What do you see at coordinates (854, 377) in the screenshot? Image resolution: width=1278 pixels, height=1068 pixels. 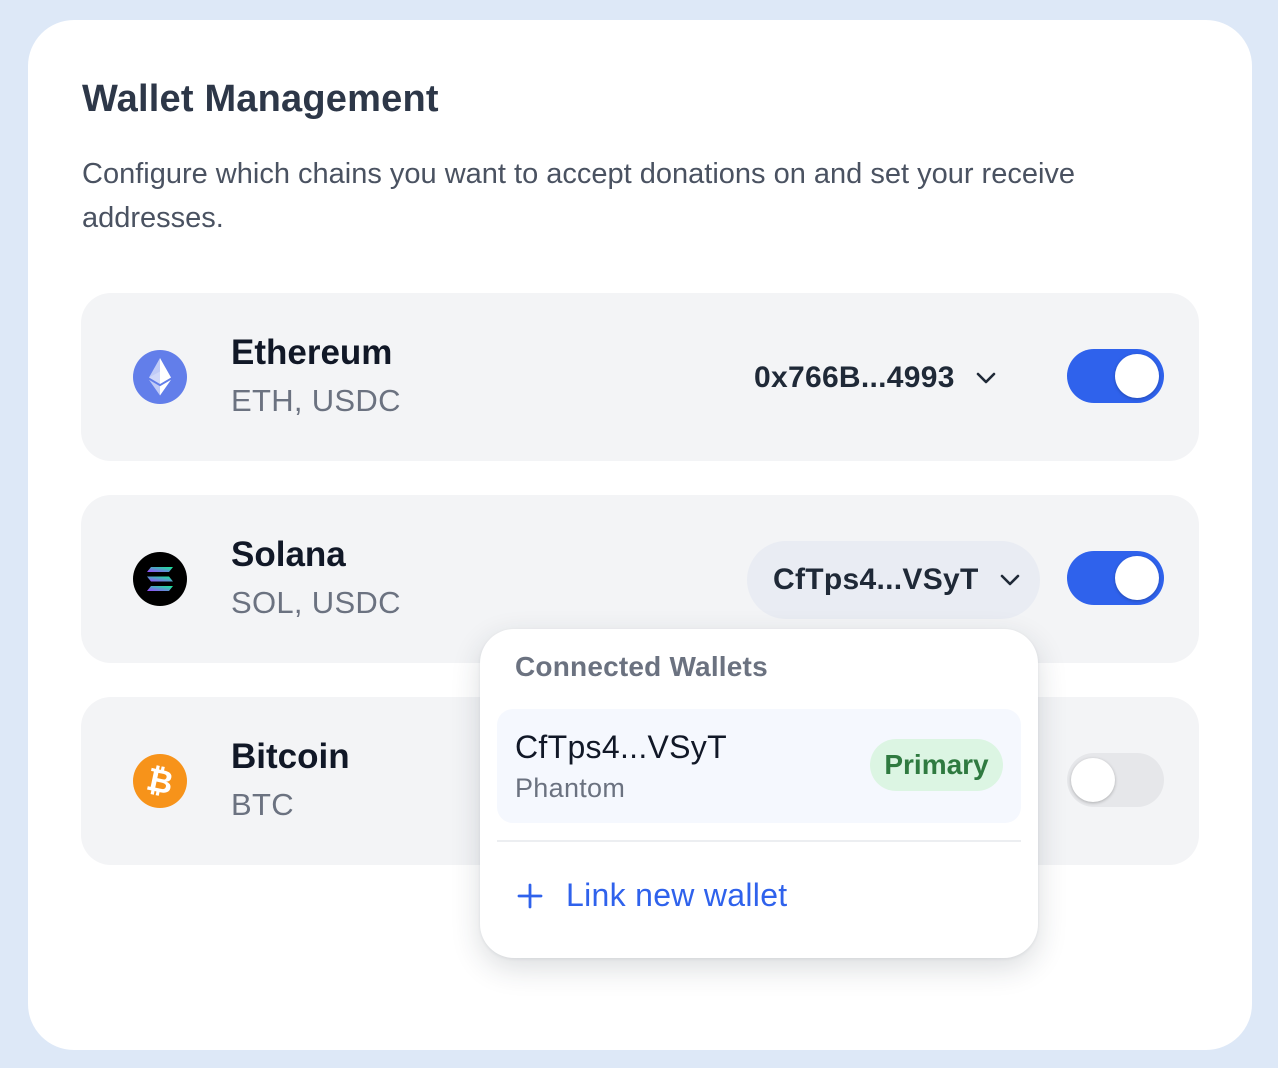 I see `selected-address: 0x766B...4993` at bounding box center [854, 377].